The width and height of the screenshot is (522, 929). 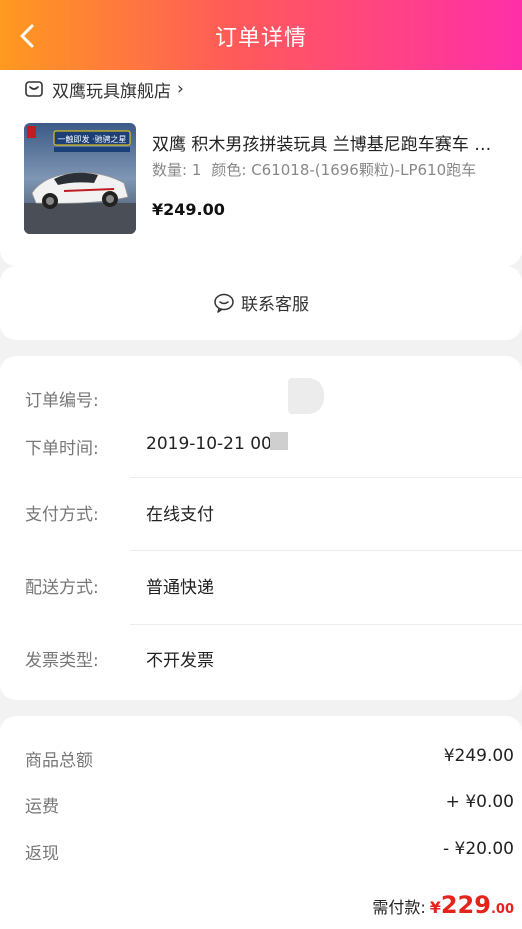 I want to click on header-bar: 订单详情, so click(x=261, y=35).